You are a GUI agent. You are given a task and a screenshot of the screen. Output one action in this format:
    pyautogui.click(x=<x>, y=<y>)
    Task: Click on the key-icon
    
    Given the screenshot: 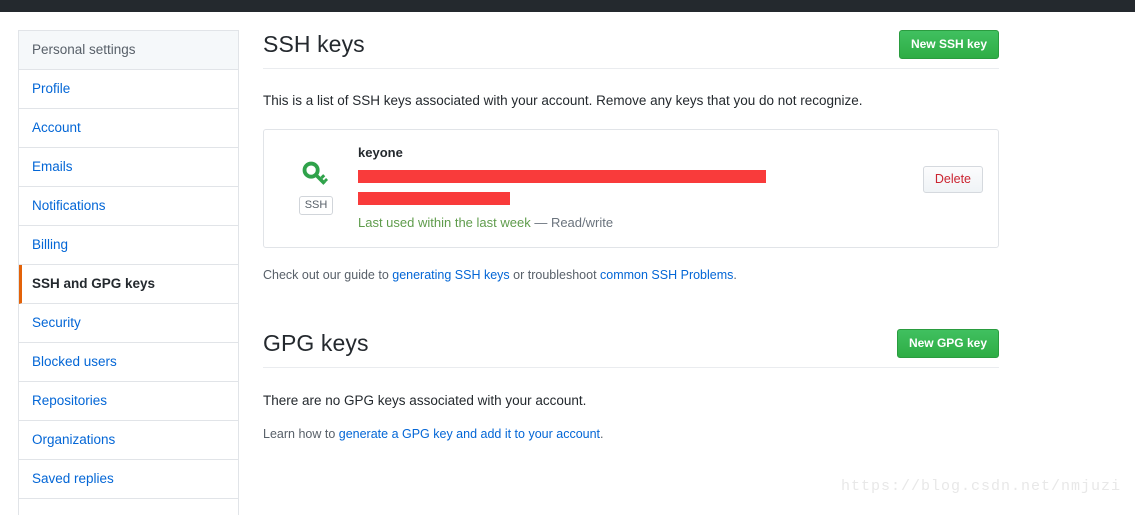 What is the action you would take?
    pyautogui.click(x=315, y=173)
    